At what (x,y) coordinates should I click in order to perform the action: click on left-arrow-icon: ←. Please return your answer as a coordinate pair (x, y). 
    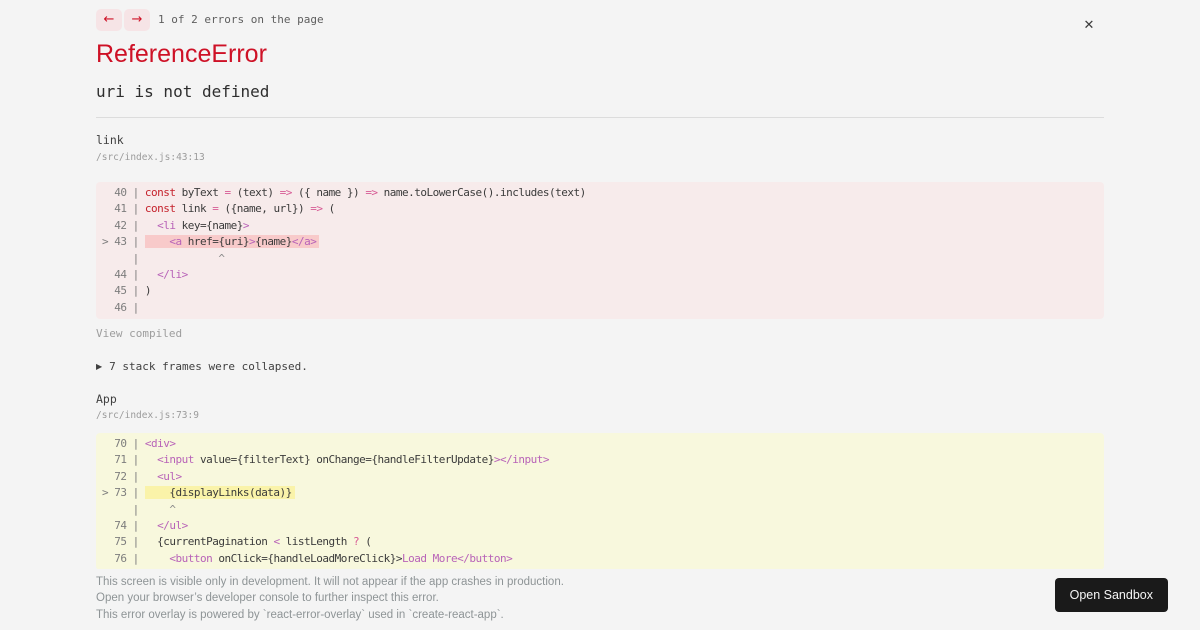
    Looking at the image, I should click on (109, 19).